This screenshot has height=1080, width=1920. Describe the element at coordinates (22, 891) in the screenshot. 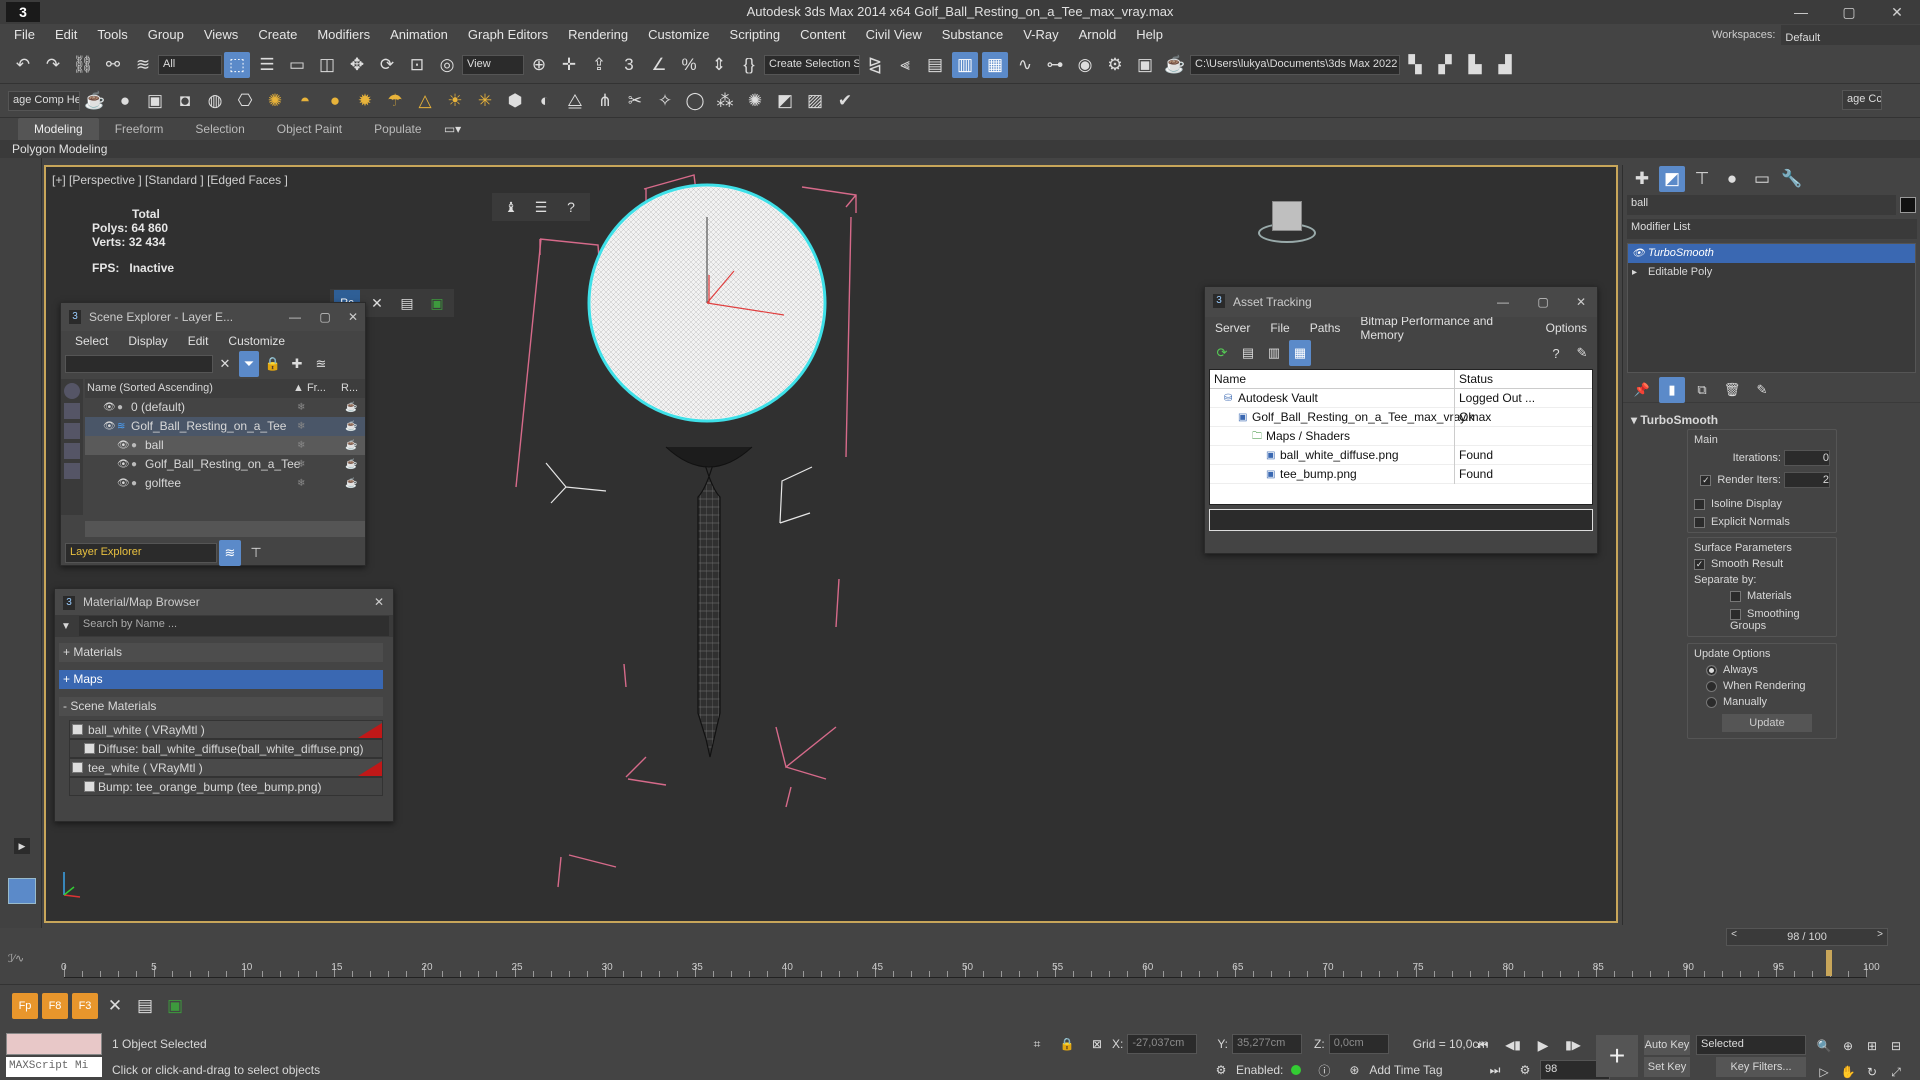

I see `viewport-layout-icon` at that location.